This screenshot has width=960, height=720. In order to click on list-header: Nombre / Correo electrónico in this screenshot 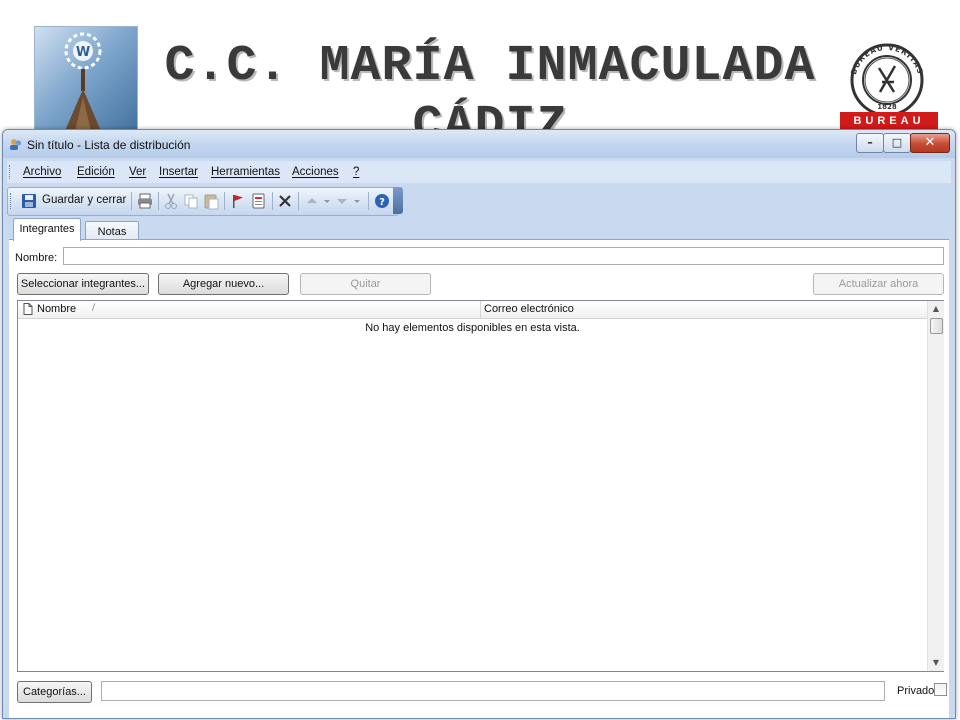, I will do `click(472, 310)`.